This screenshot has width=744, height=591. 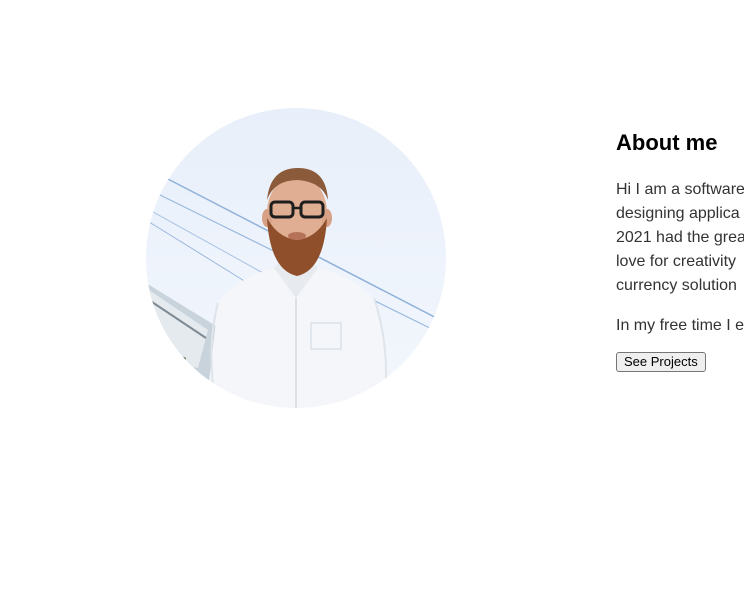 I want to click on see-projects-button: See Projects, so click(x=661, y=362).